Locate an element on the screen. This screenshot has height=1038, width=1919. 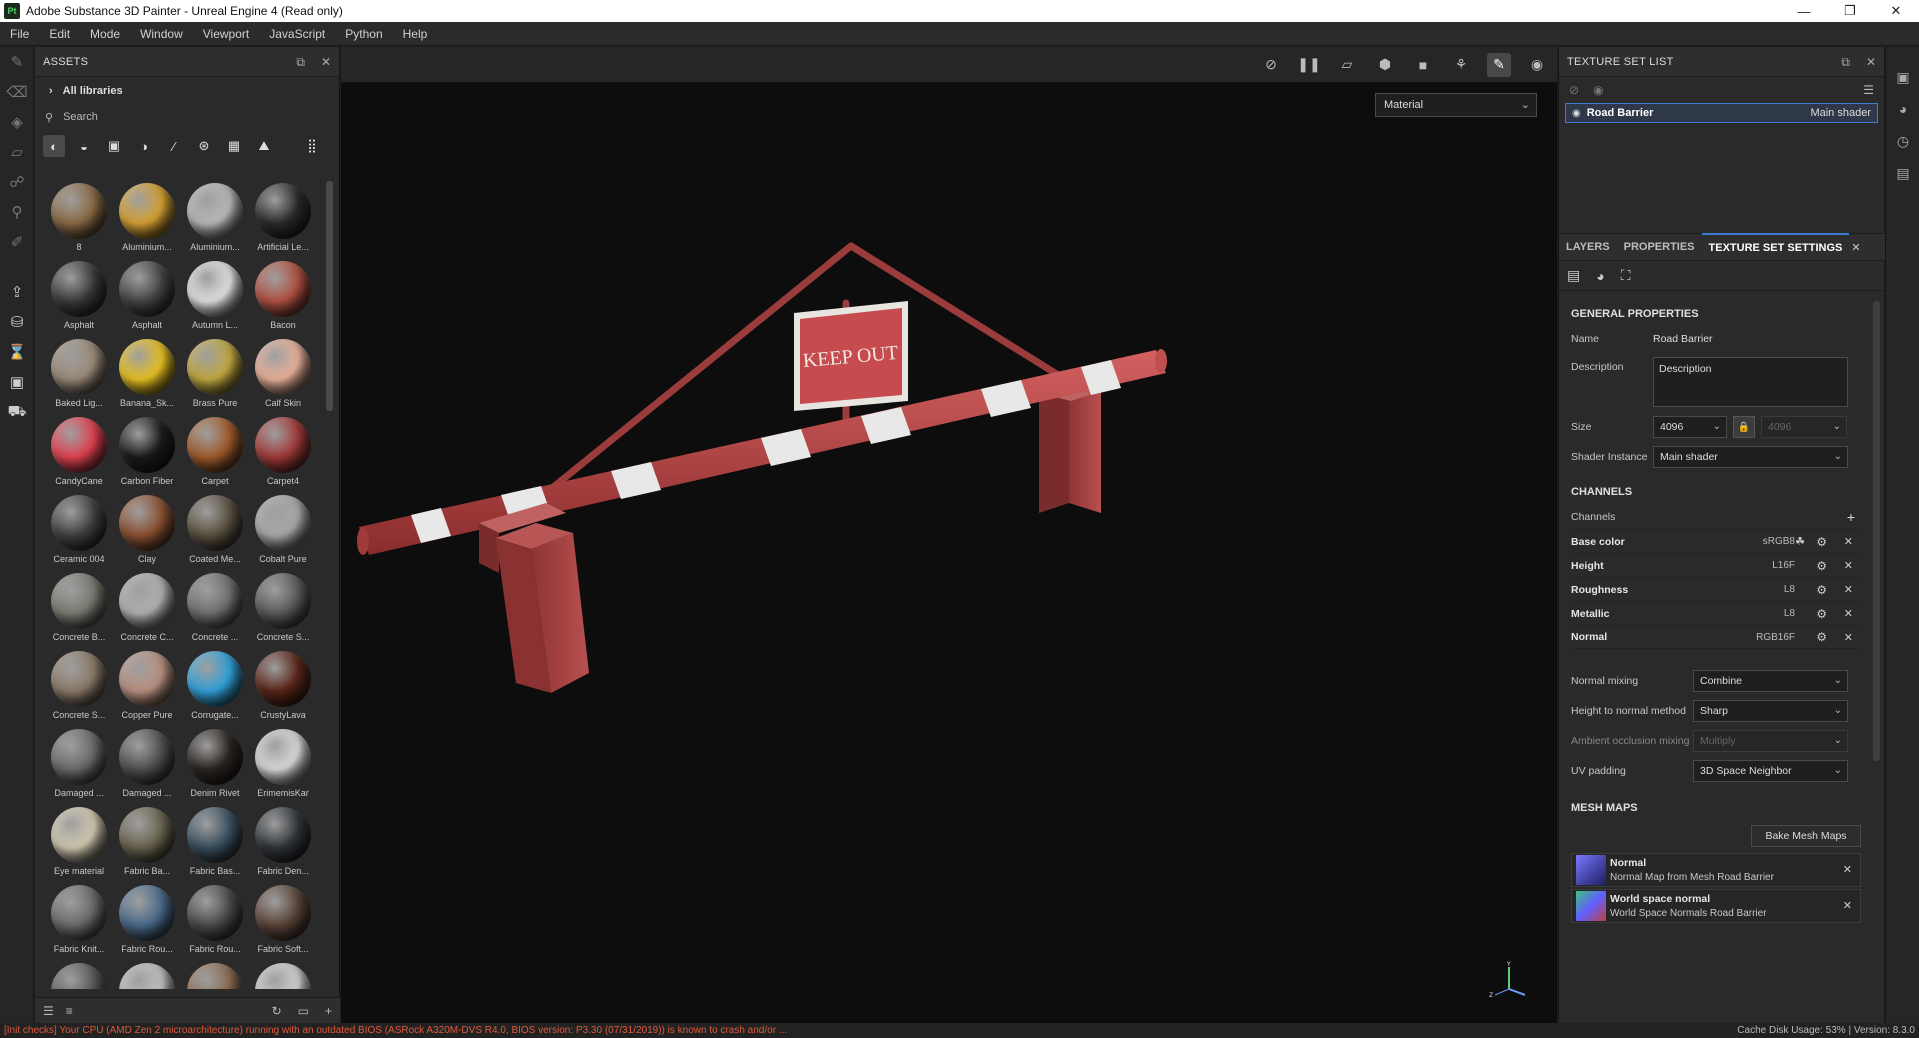
log-icon: ▤ is located at coordinates (1902, 173).